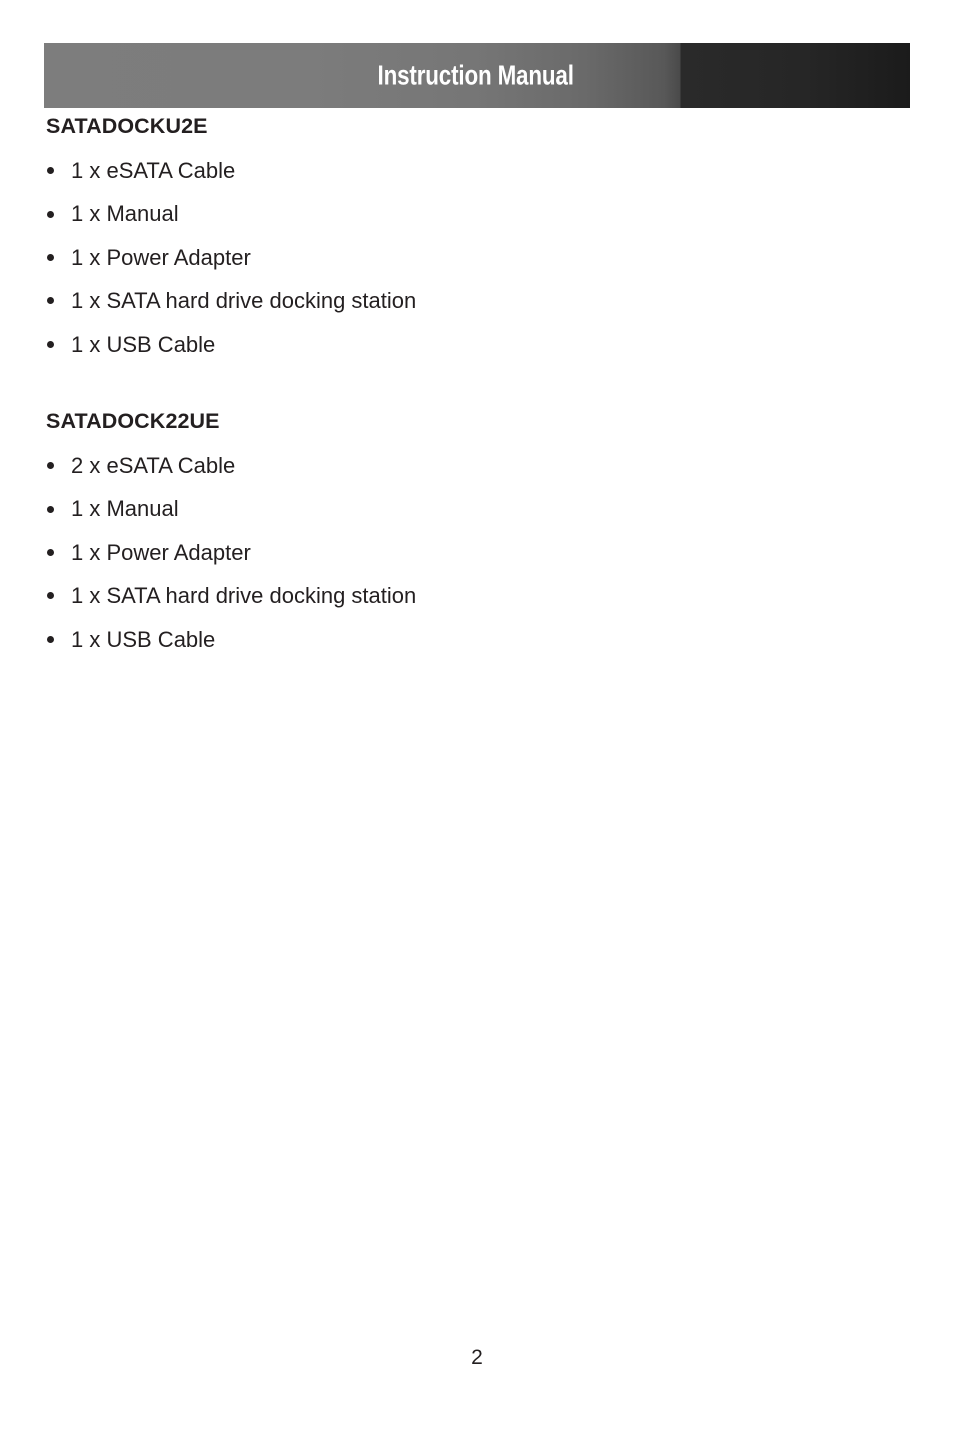  I want to click on page-header-title-text: Instruction Manual, so click(476, 74).